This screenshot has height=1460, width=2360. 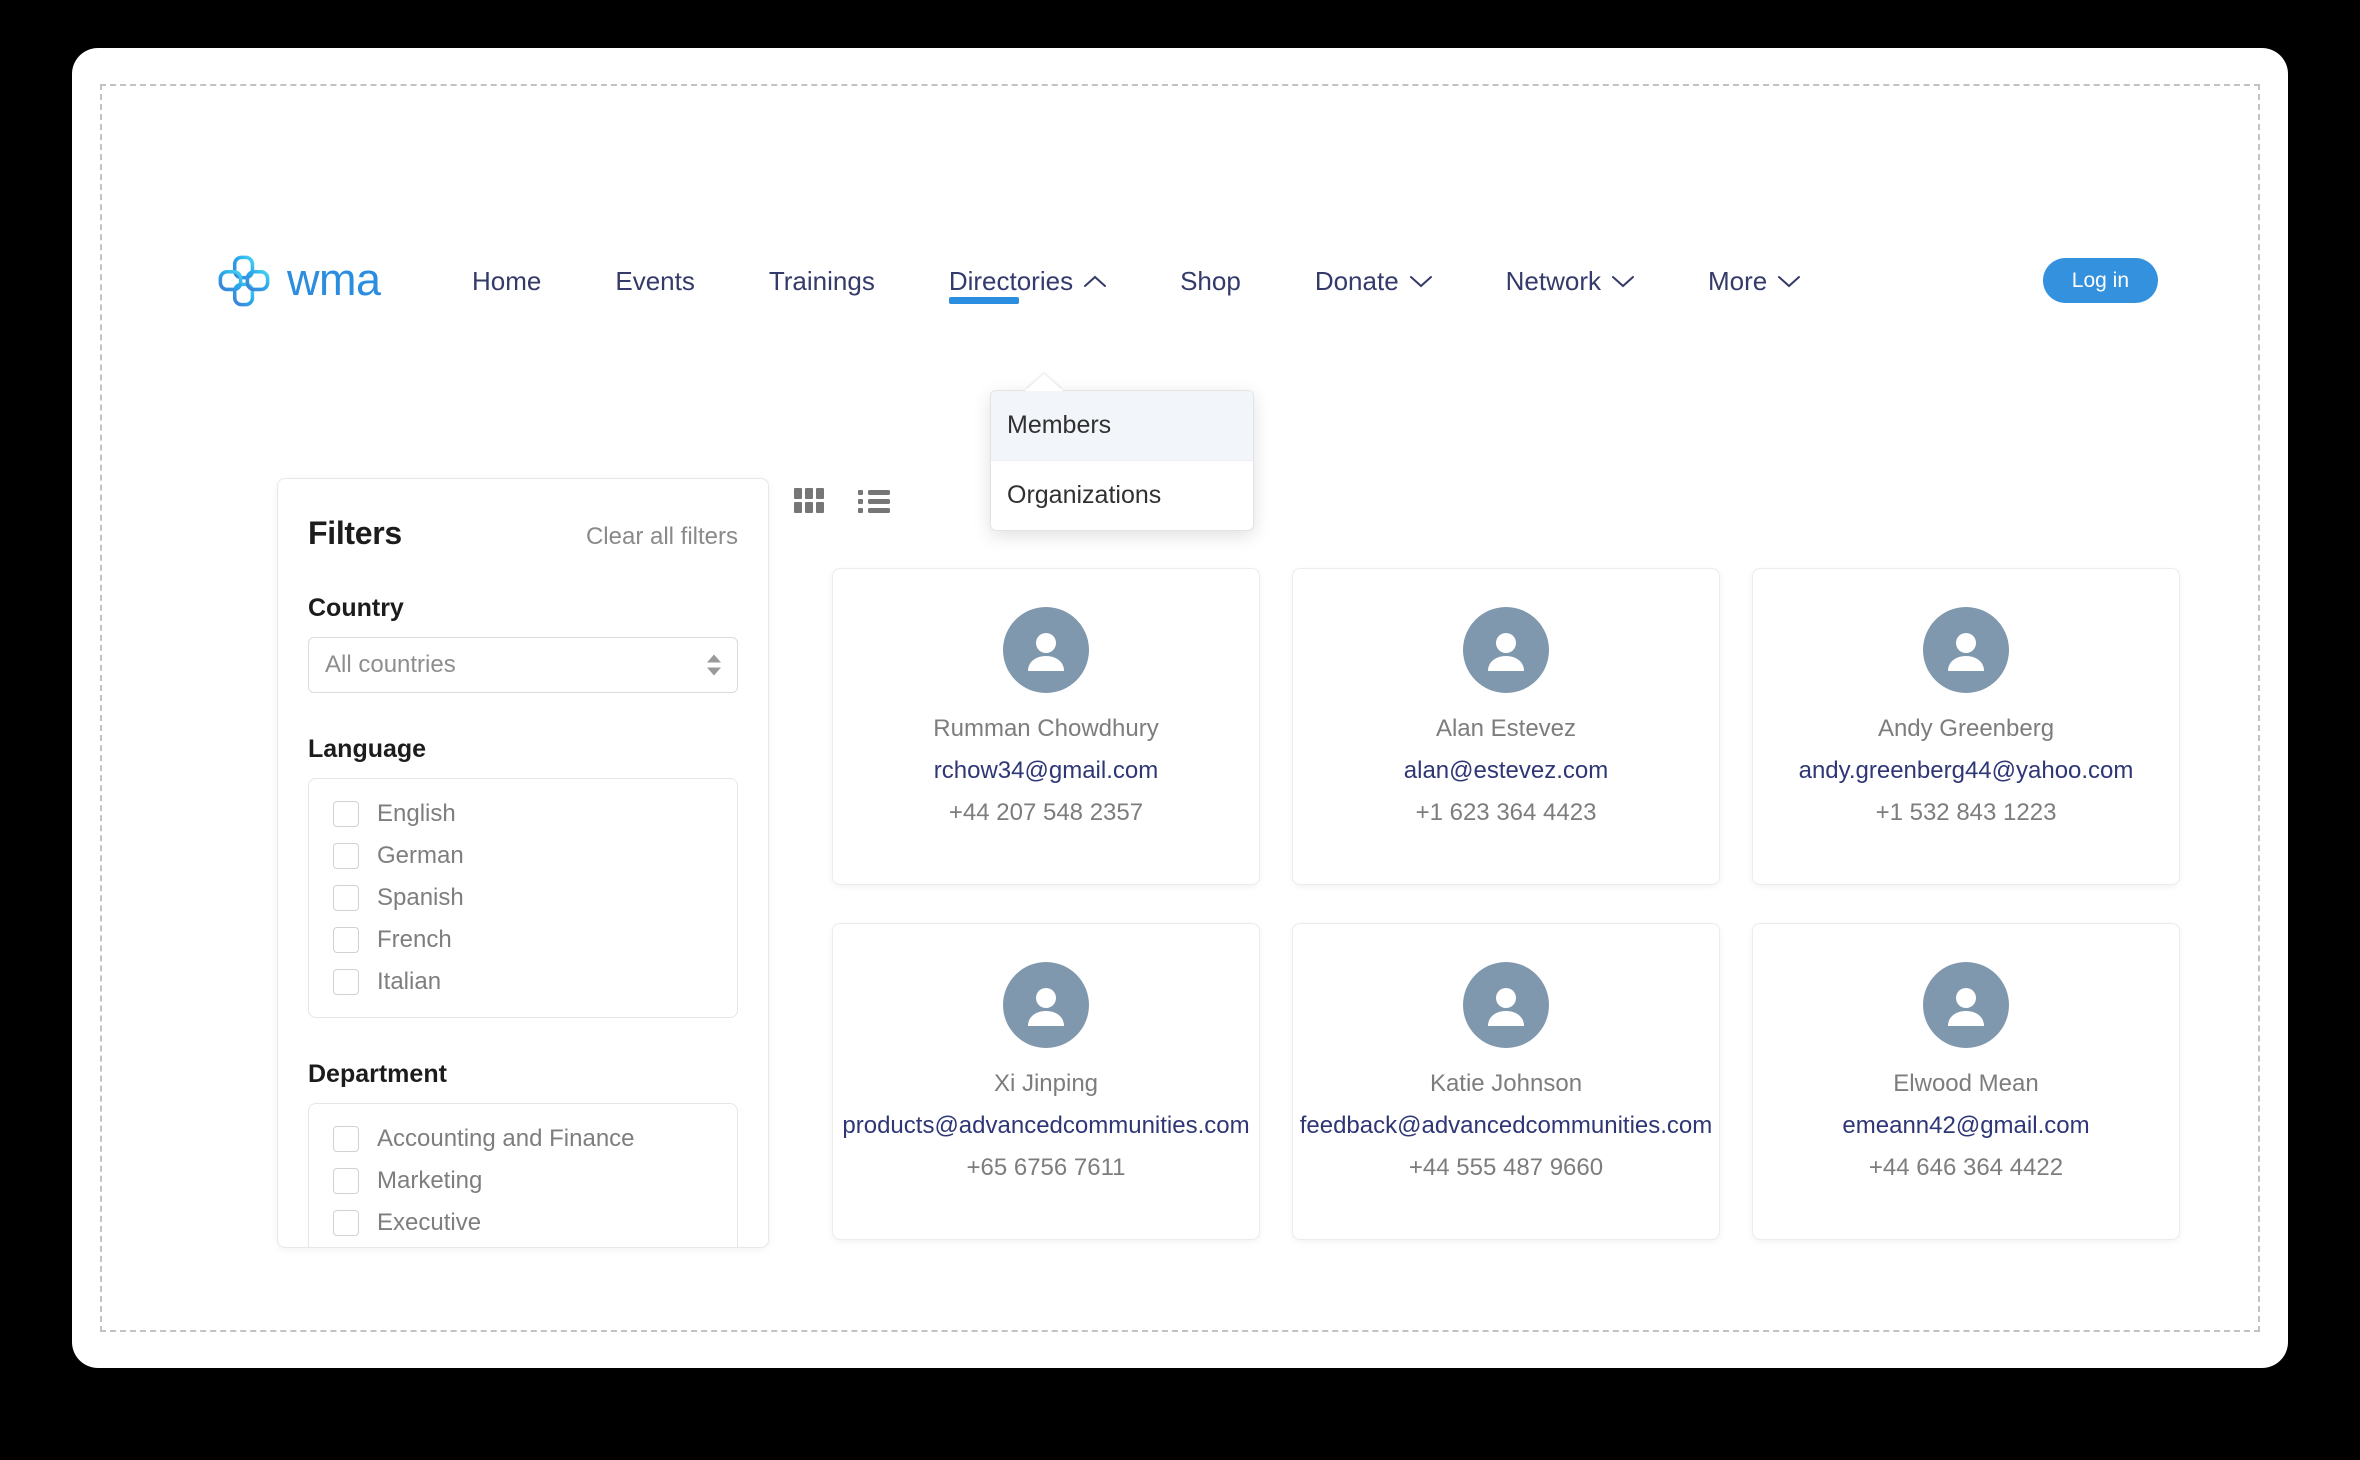 What do you see at coordinates (1553, 280) in the screenshot?
I see `nav-label: Network` at bounding box center [1553, 280].